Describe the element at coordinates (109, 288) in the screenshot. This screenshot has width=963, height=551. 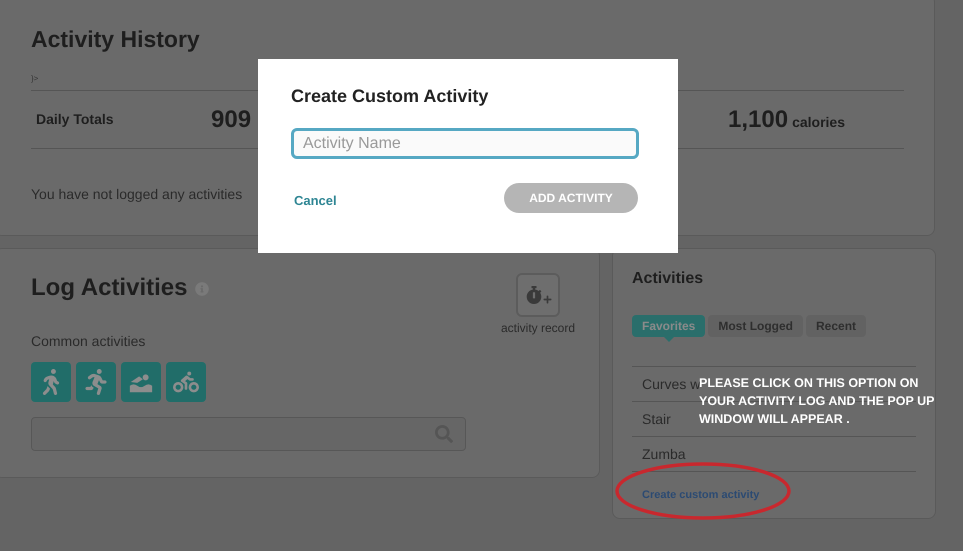
I see `section-title: Log Activities` at that location.